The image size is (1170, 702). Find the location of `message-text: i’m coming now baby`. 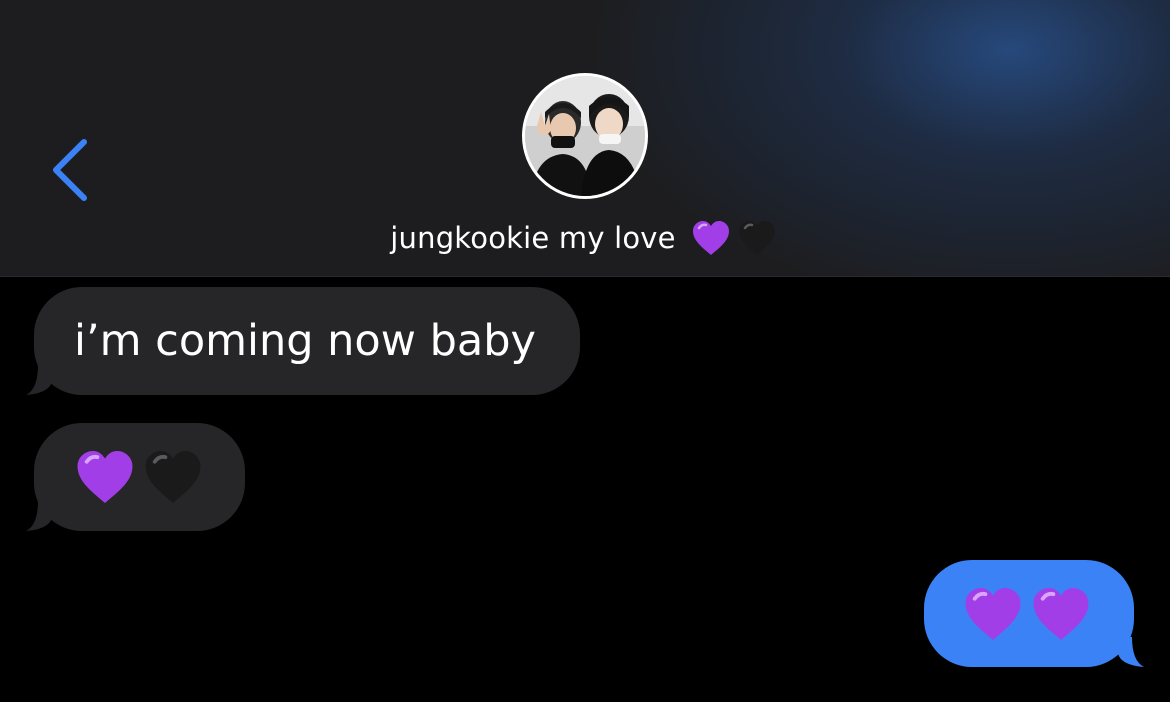

message-text: i’m coming now baby is located at coordinates (305, 340).